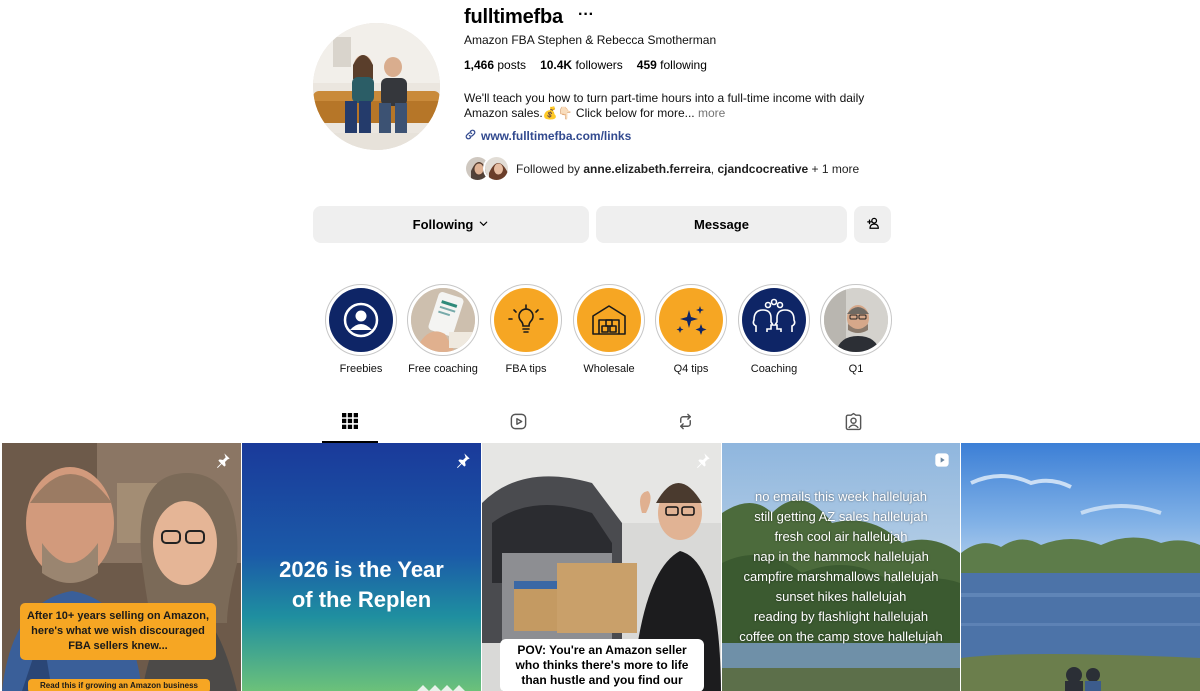  I want to click on person-circle-icon, so click(361, 320).